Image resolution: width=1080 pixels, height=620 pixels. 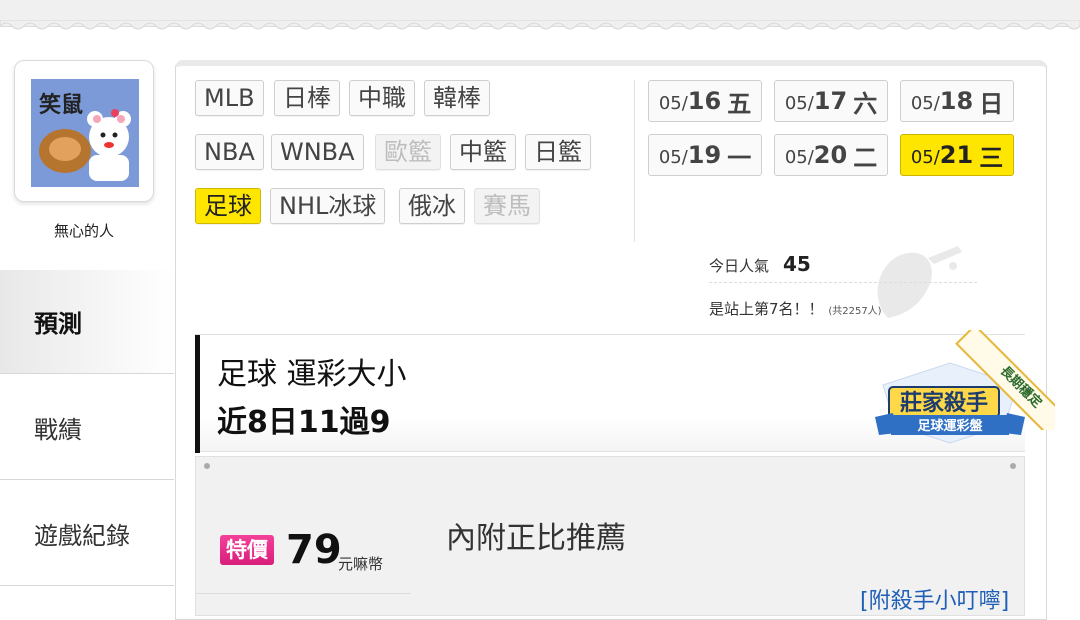 I want to click on ribbon-text: 長期穩定, so click(x=1005, y=380).